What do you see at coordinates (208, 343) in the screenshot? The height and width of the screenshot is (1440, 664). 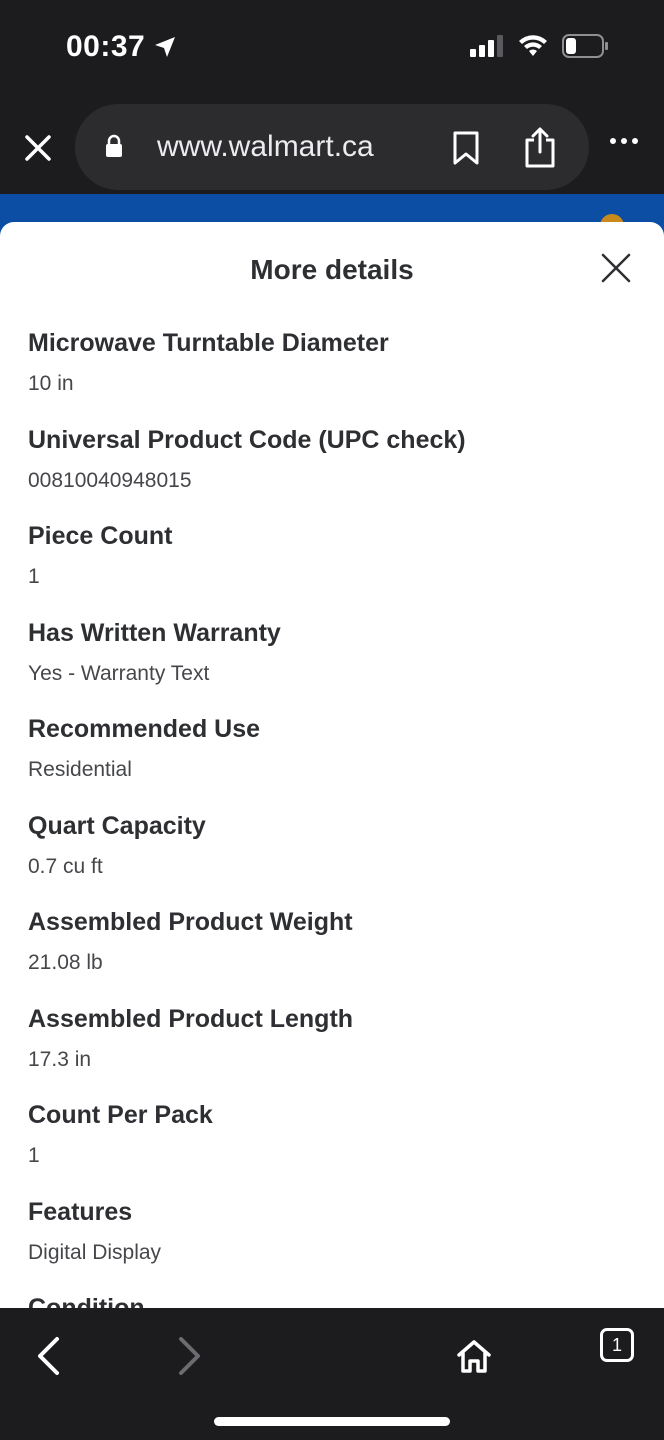 I see `detail-label: Microwave Turntable Diameter` at bounding box center [208, 343].